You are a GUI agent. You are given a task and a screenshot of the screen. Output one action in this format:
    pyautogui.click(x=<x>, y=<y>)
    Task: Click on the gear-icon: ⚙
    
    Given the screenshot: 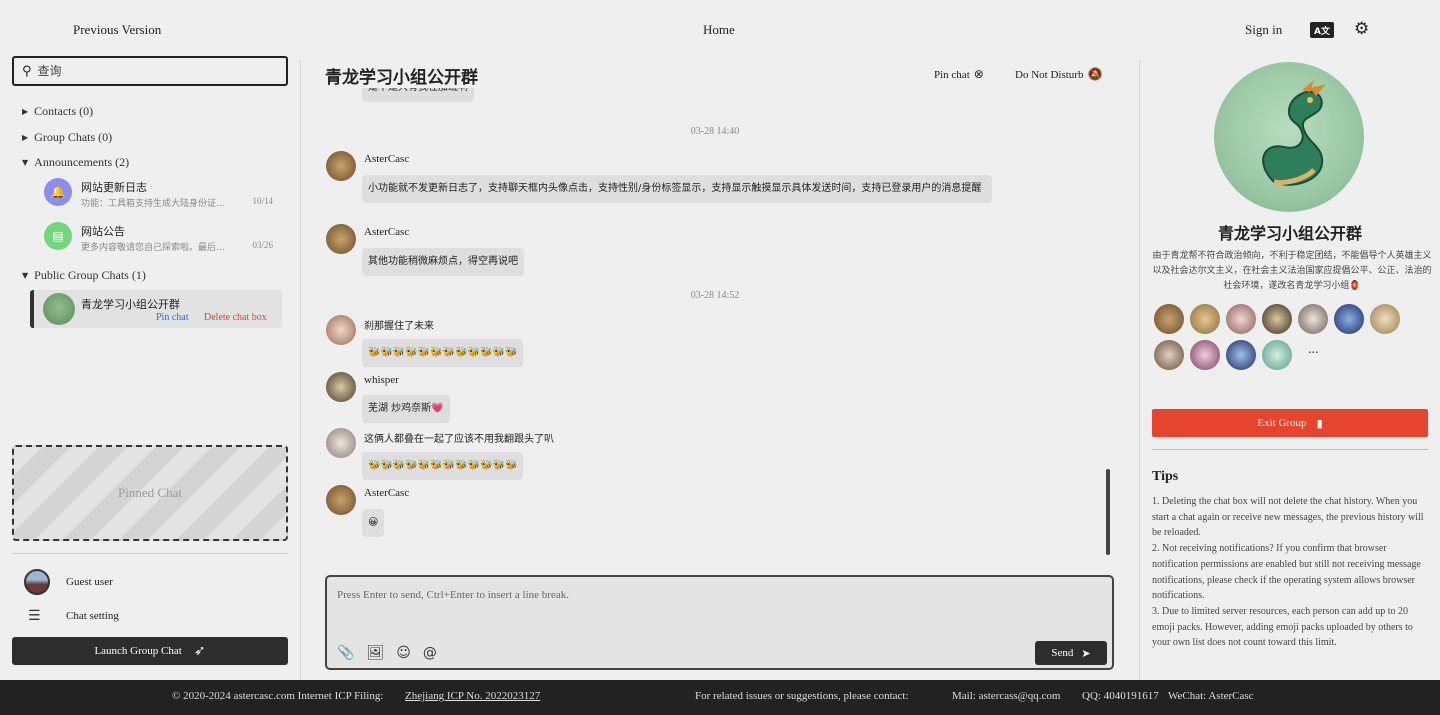 What is the action you would take?
    pyautogui.click(x=1361, y=29)
    